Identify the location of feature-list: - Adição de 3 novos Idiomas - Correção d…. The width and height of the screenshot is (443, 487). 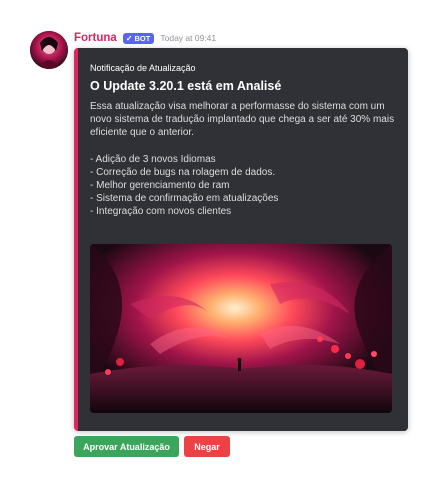
(184, 185).